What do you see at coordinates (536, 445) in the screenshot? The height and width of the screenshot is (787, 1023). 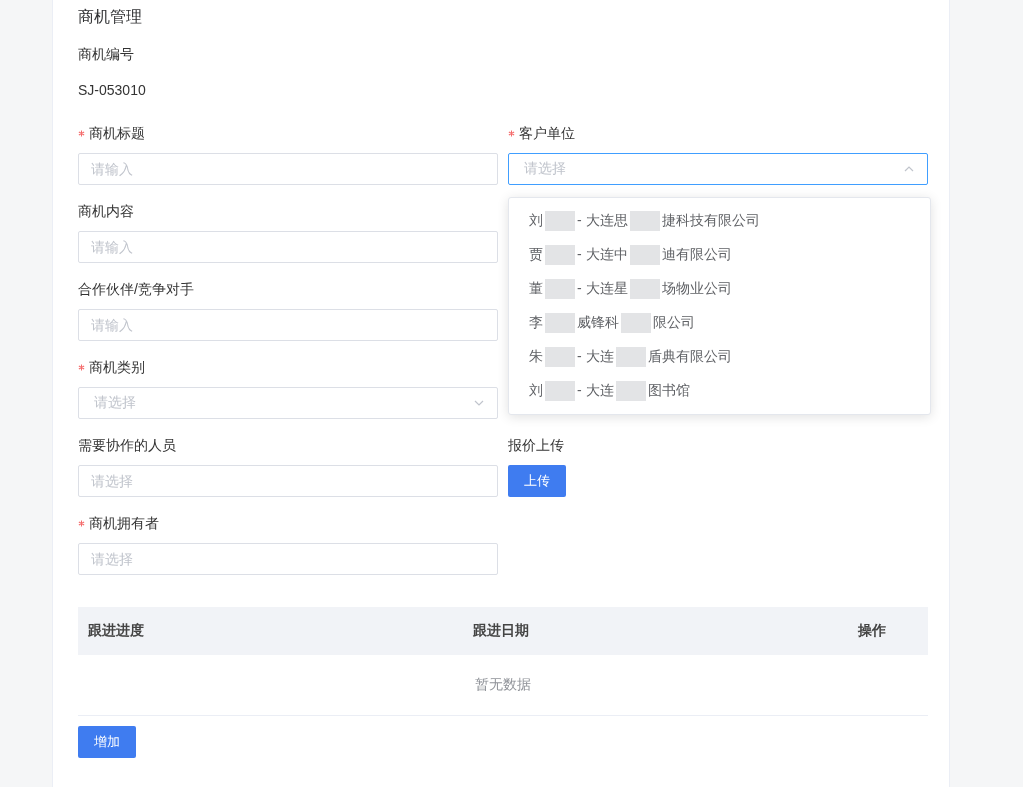 I see `field-label: 报价上传` at bounding box center [536, 445].